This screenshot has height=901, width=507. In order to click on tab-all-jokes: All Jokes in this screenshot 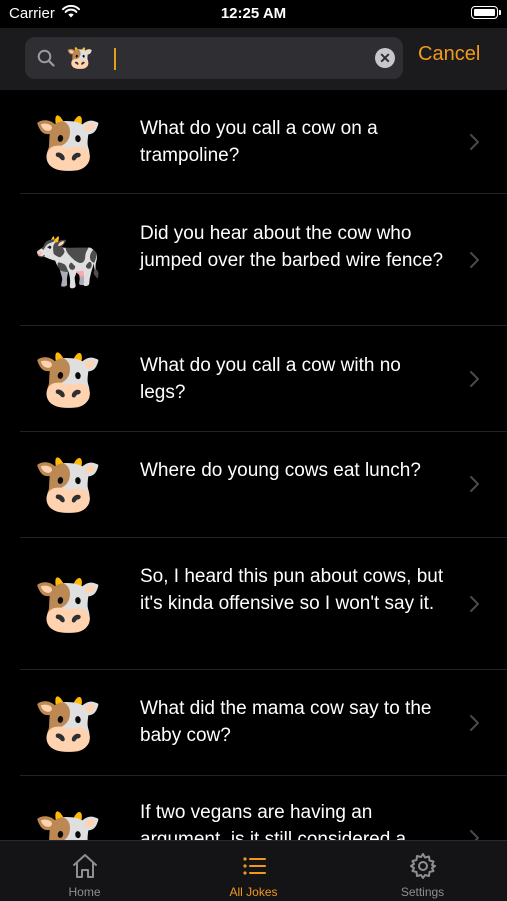, I will do `click(253, 871)`.